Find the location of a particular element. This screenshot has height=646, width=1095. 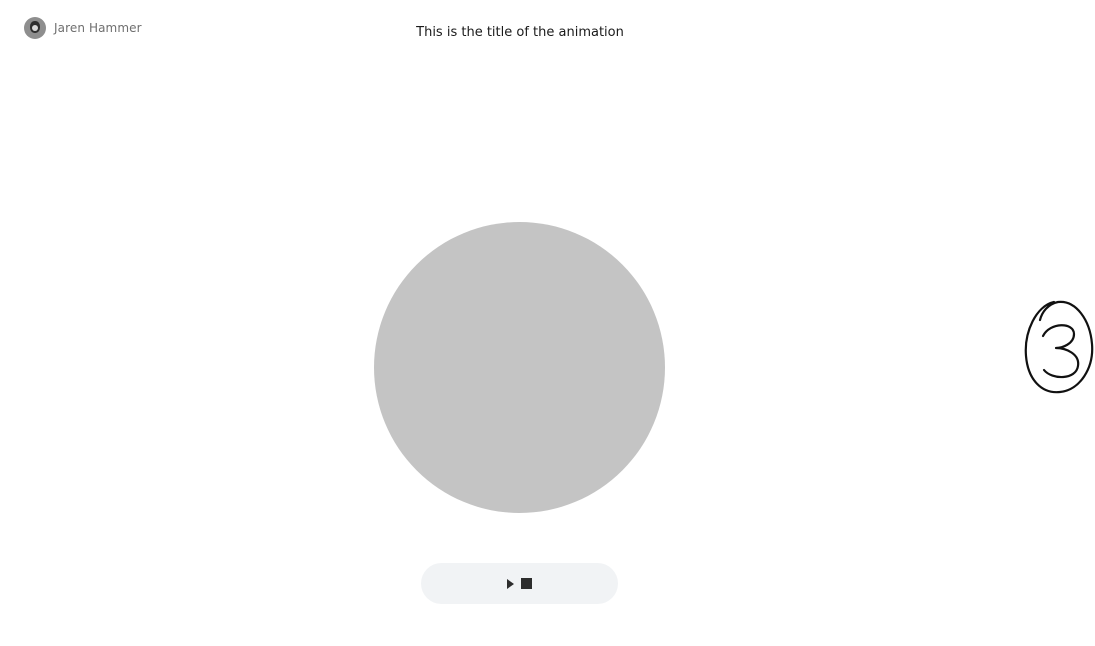

play-button is located at coordinates (510, 583).